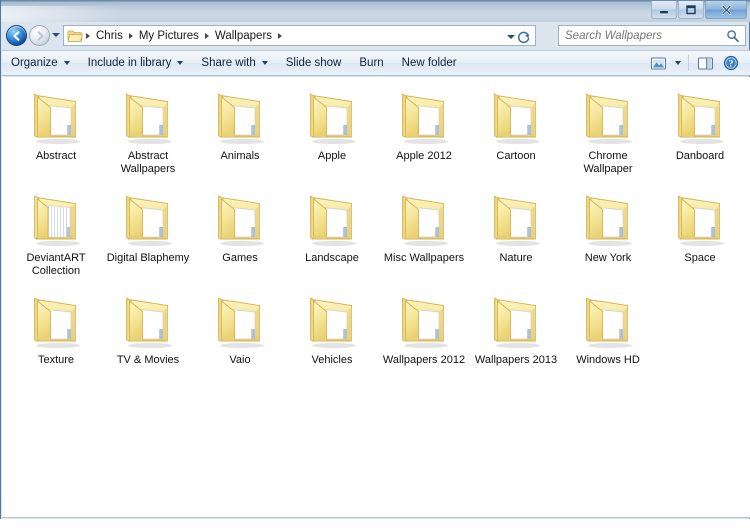  Describe the element at coordinates (726, 10) in the screenshot. I see `close-button` at that location.